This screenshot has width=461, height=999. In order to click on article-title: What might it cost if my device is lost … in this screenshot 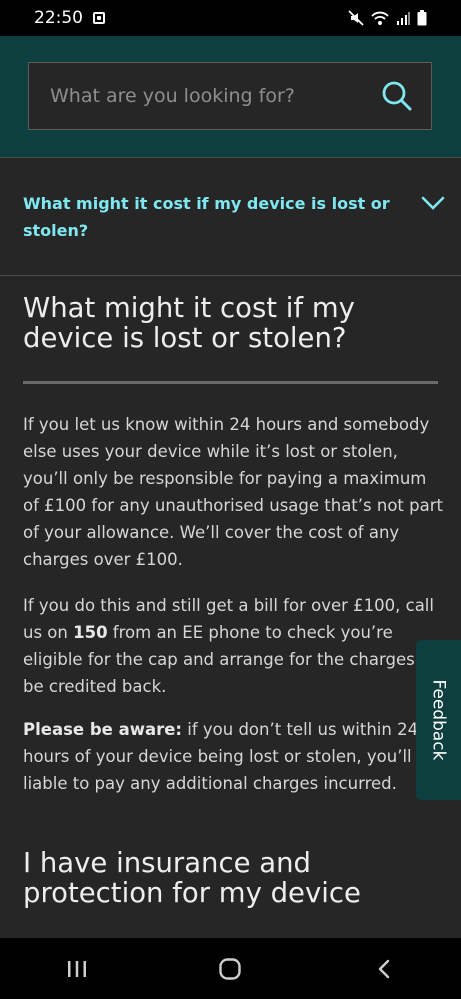, I will do `click(189, 323)`.